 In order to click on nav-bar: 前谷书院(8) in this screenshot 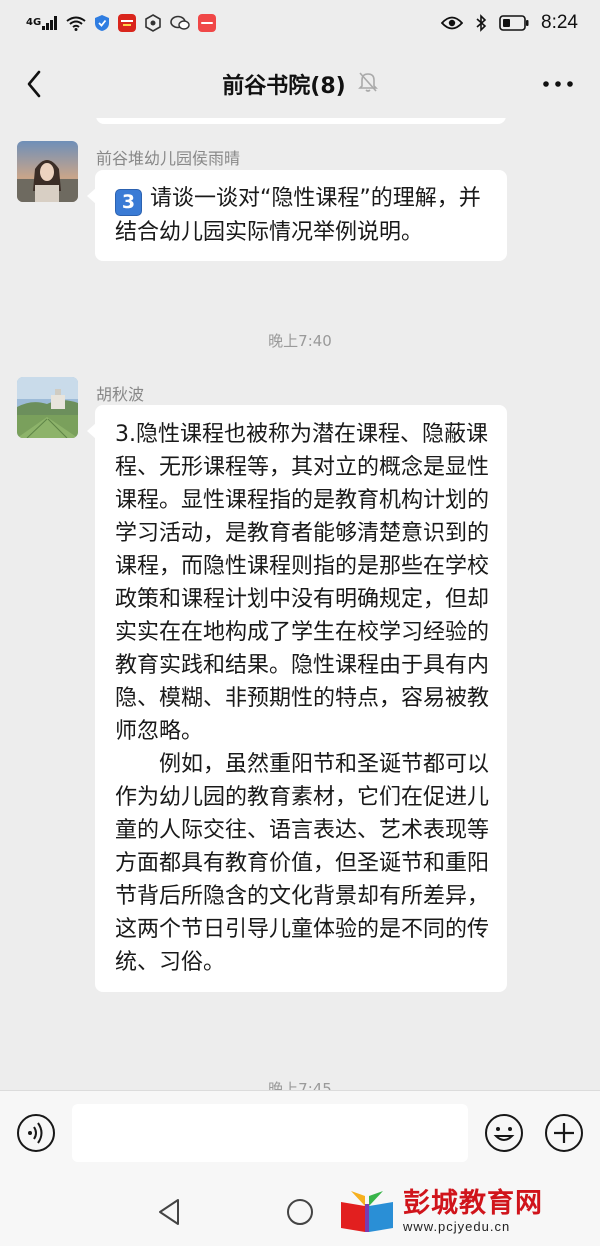, I will do `click(300, 84)`.